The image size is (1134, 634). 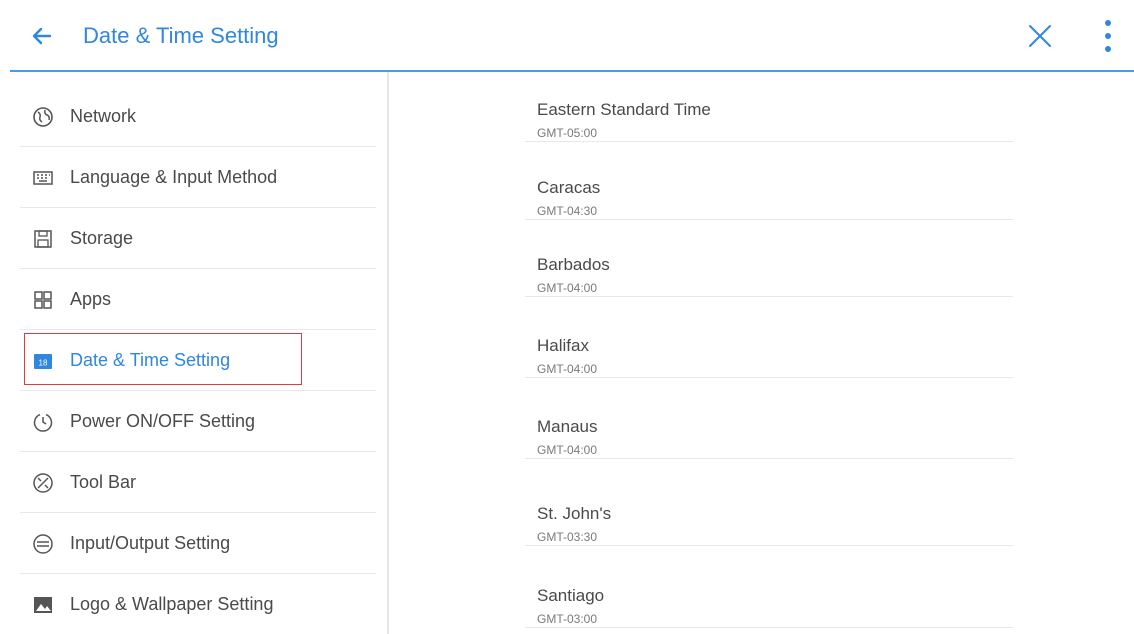 I want to click on sidebar-item-language: Language & Input Method, so click(x=198, y=177).